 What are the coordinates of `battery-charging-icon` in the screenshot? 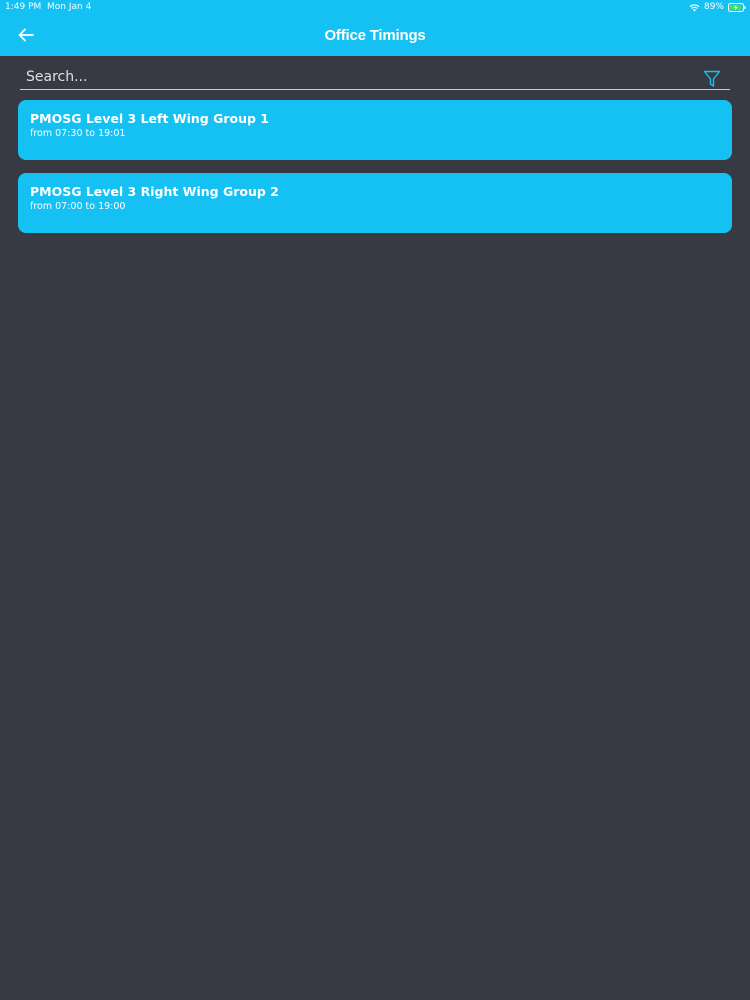 It's located at (737, 7).